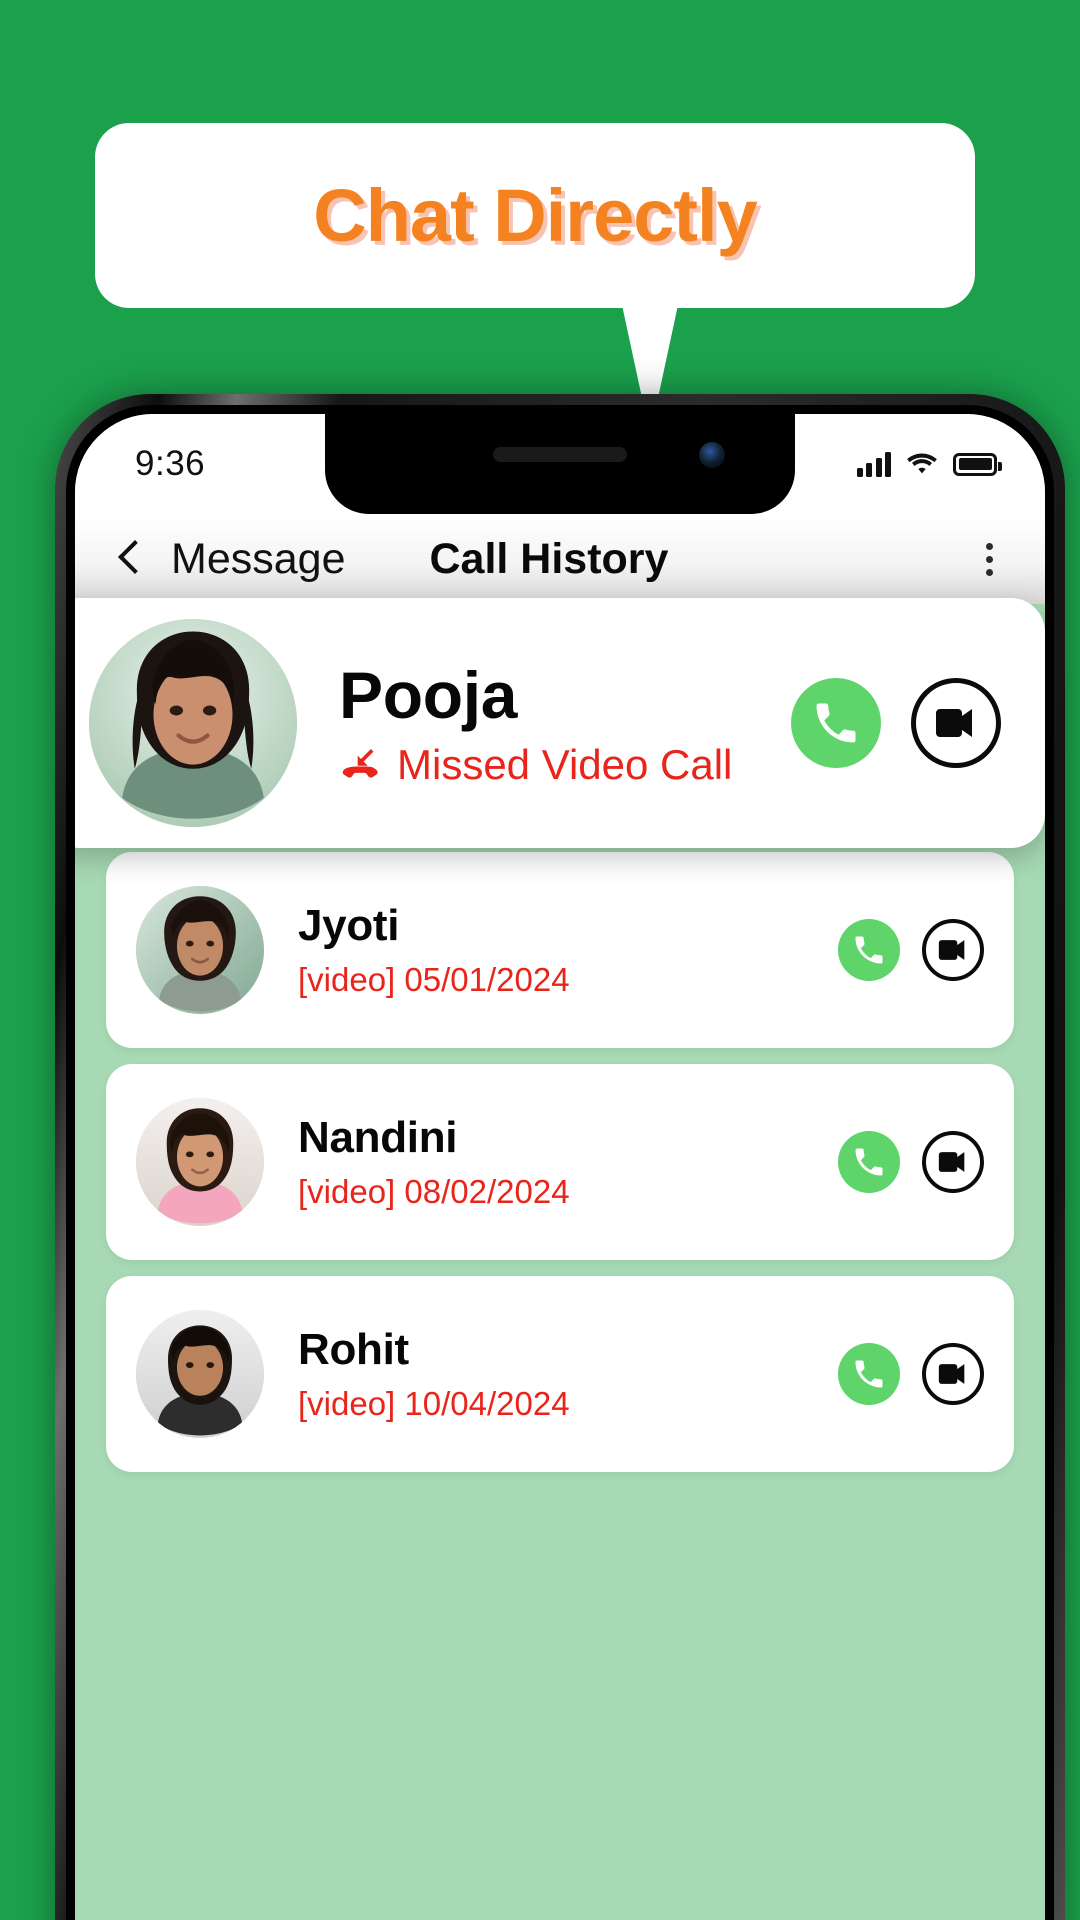  What do you see at coordinates (873, 464) in the screenshot?
I see `signal-bars-icon` at bounding box center [873, 464].